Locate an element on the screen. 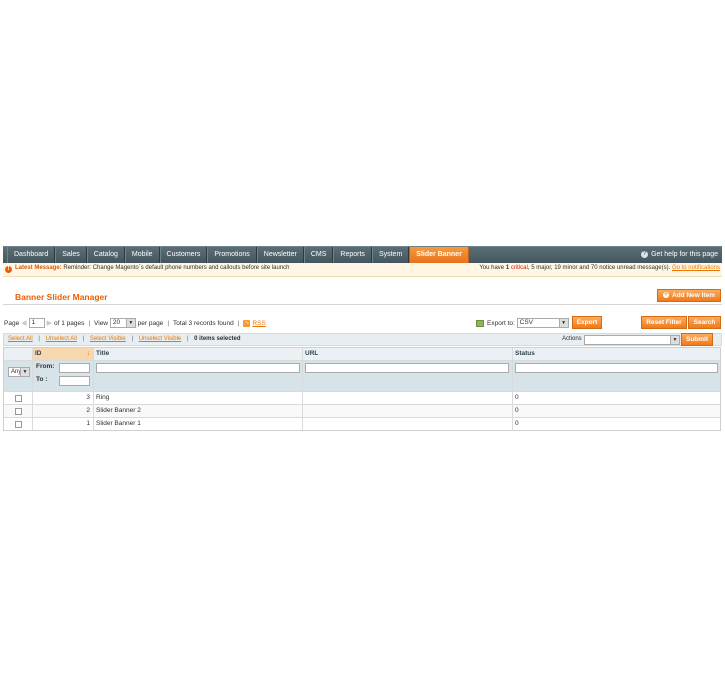  nav-tab-reports: Reports is located at coordinates (352, 255).